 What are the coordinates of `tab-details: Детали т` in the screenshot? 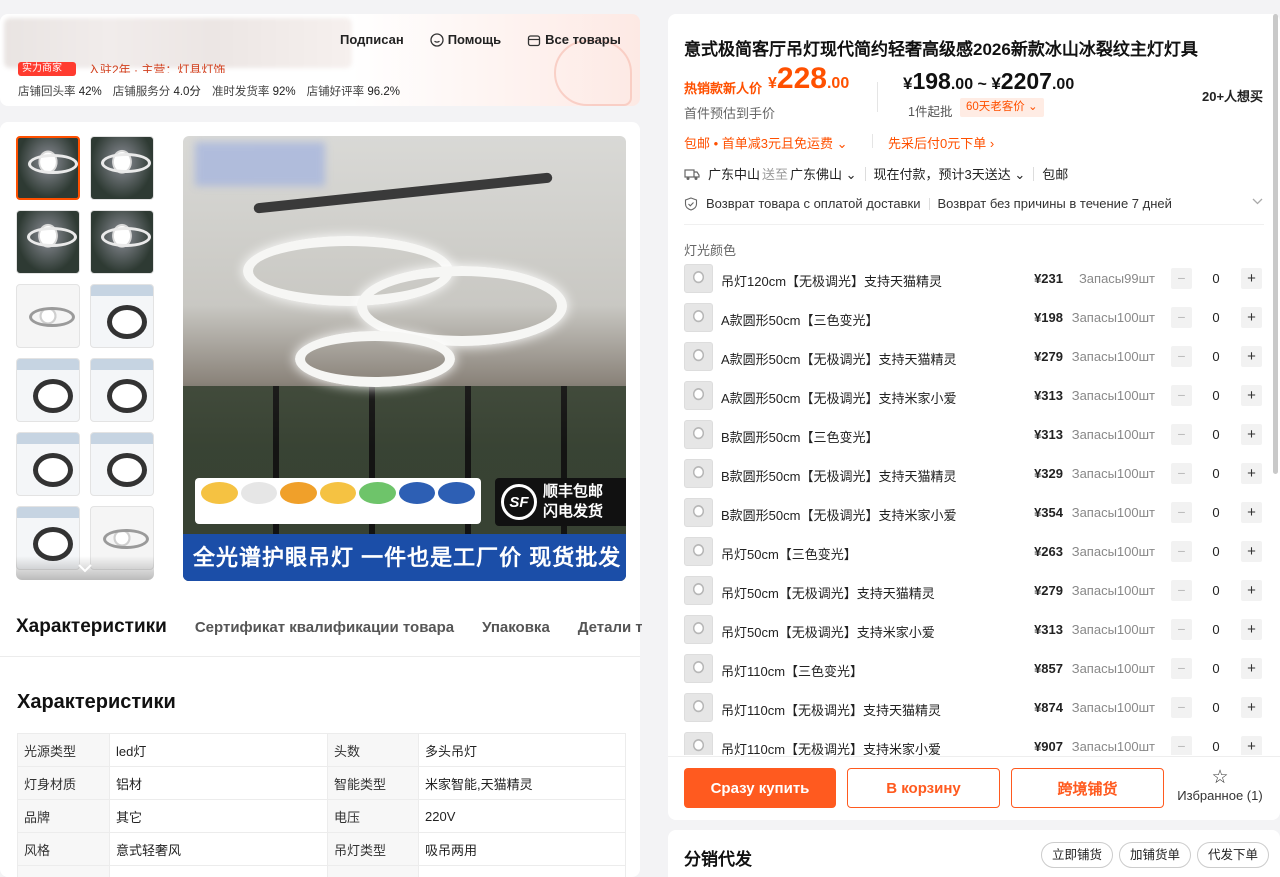 It's located at (610, 627).